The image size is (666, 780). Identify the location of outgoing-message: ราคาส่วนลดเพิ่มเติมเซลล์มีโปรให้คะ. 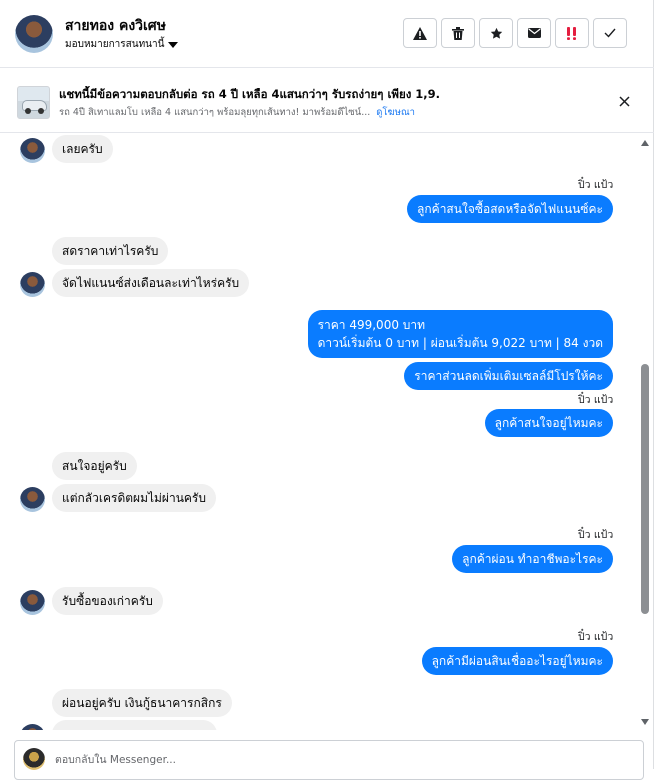
(508, 376).